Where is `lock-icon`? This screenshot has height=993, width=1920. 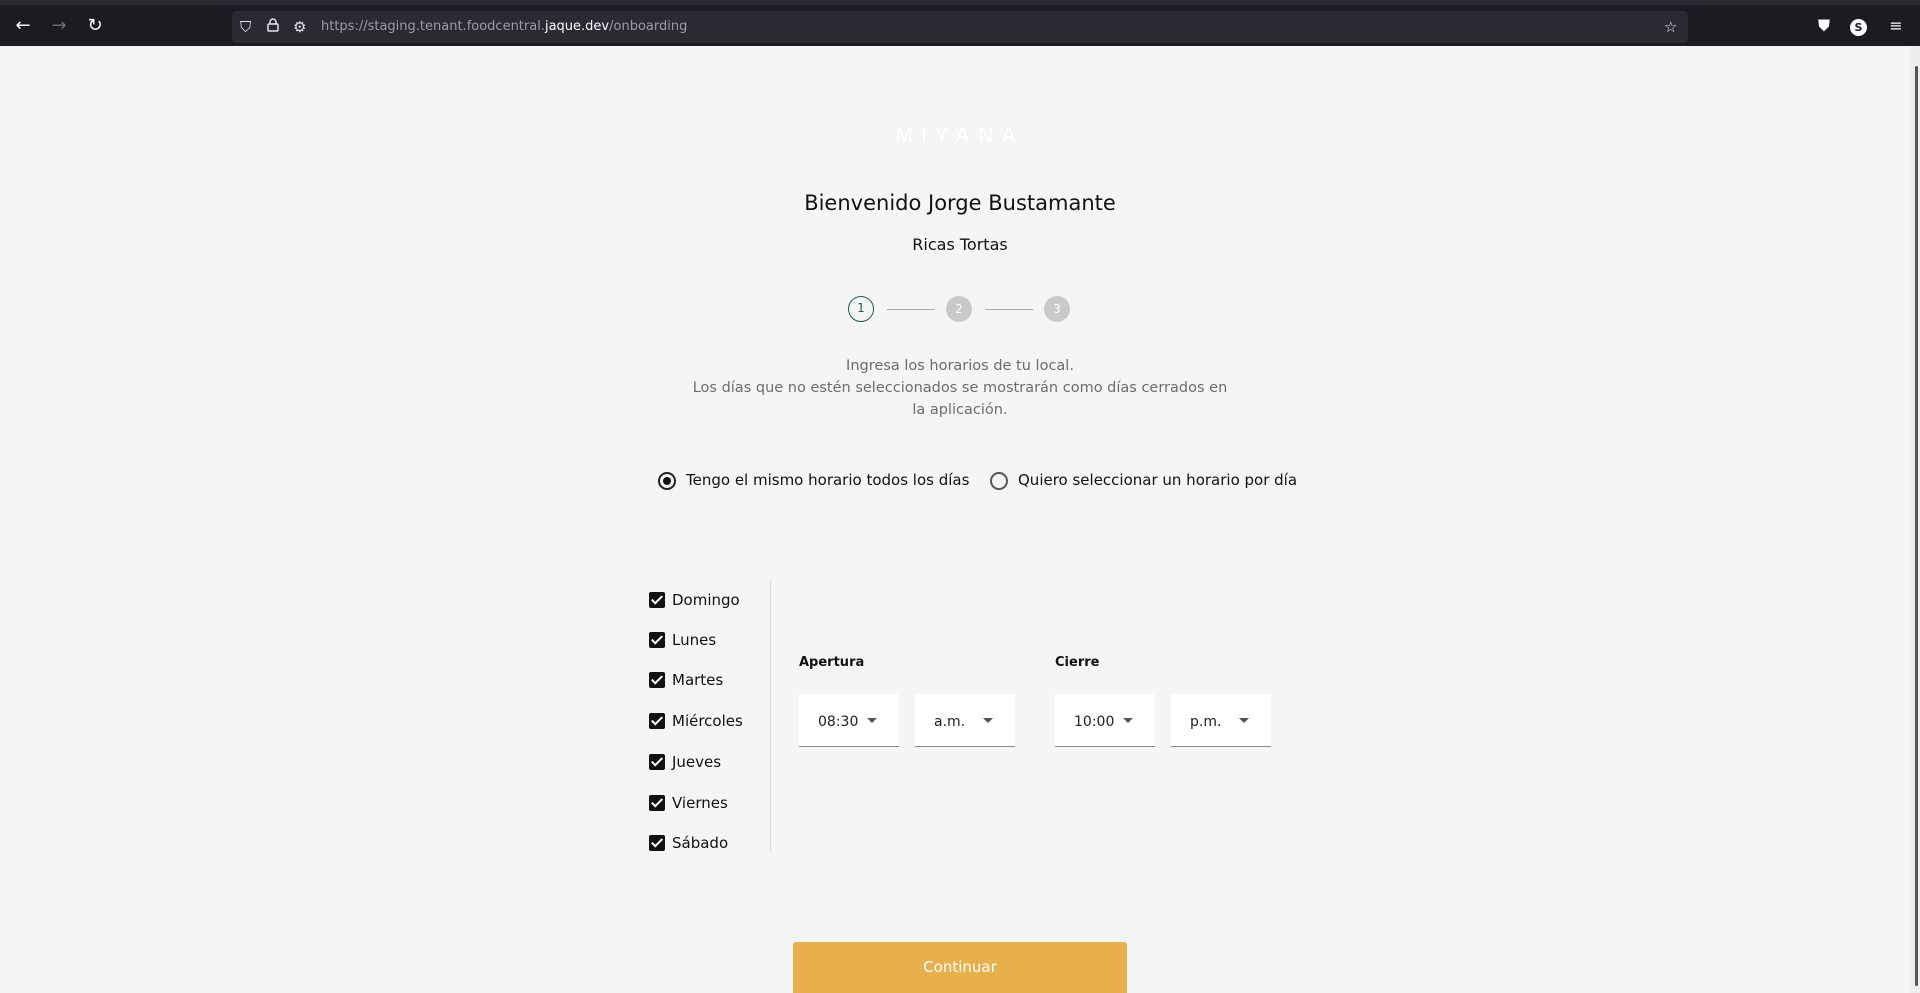
lock-icon is located at coordinates (273, 27).